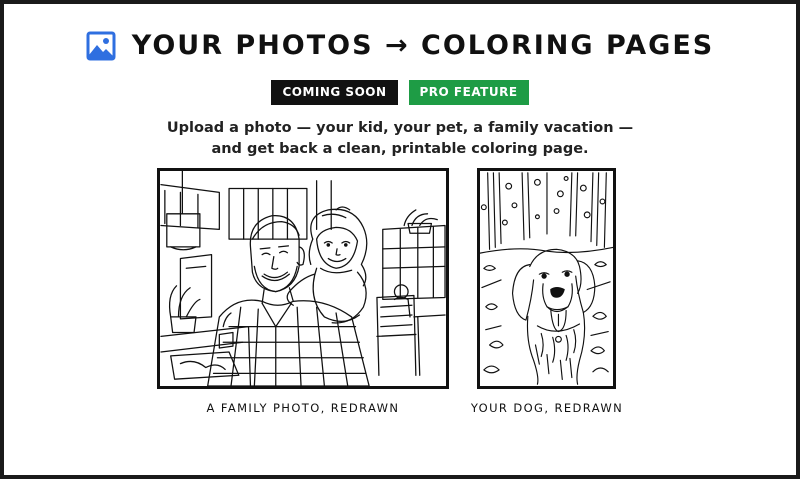 This screenshot has height=479, width=800. Describe the element at coordinates (400, 92) in the screenshot. I see `badge-row: COMING SOON PRO FEATURE` at that location.